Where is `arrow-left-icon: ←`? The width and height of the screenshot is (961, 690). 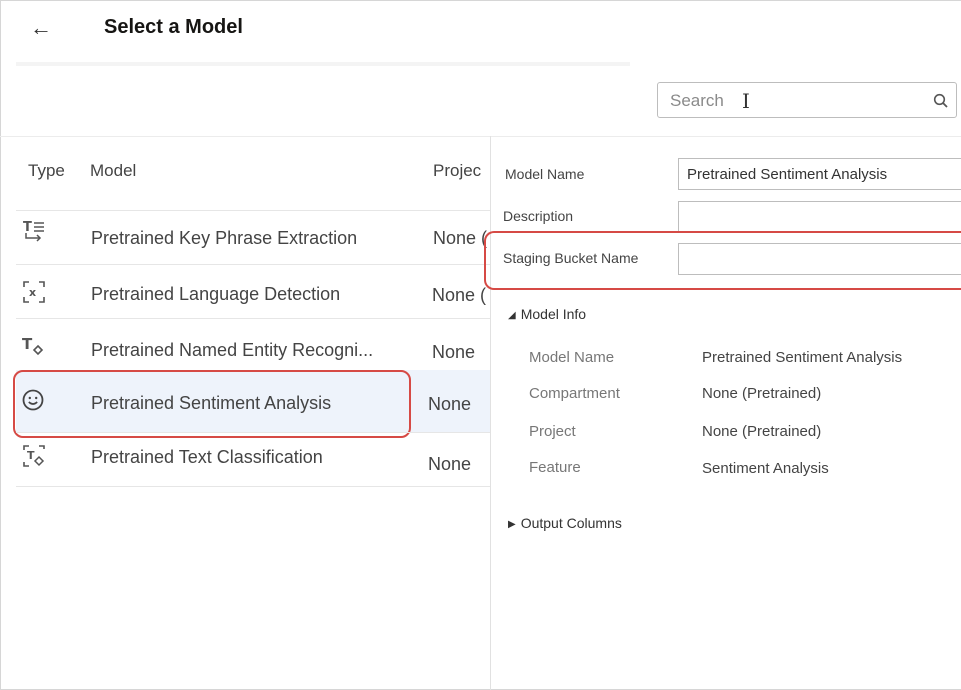 arrow-left-icon: ← is located at coordinates (41, 27).